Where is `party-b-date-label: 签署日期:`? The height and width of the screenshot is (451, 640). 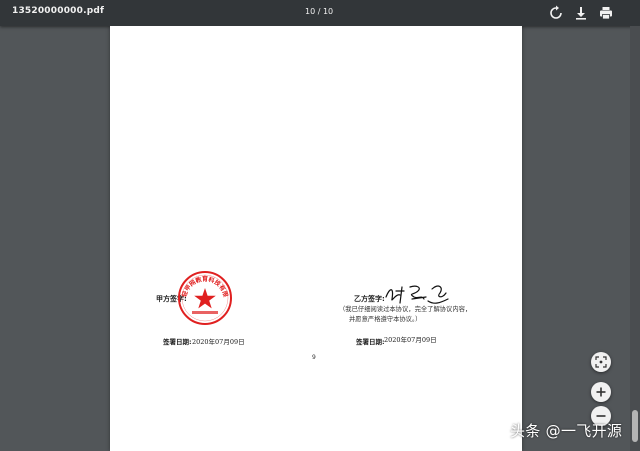 party-b-date-label: 签署日期: is located at coordinates (370, 342).